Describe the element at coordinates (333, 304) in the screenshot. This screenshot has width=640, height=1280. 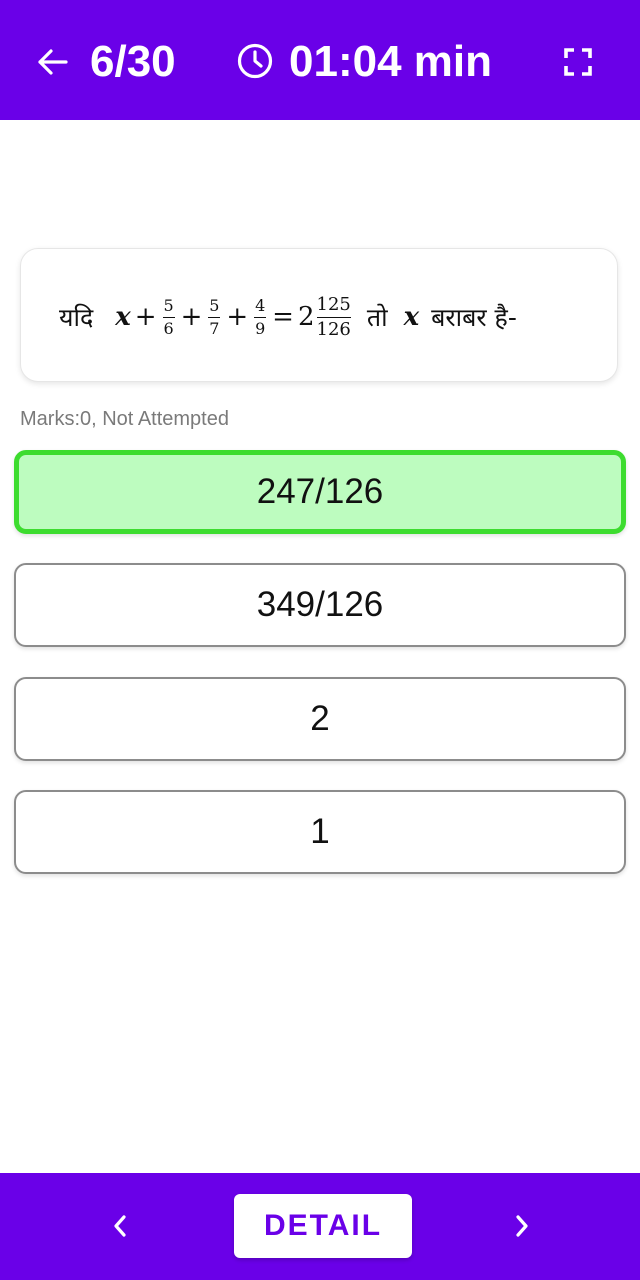
I see `numerator: 125` at that location.